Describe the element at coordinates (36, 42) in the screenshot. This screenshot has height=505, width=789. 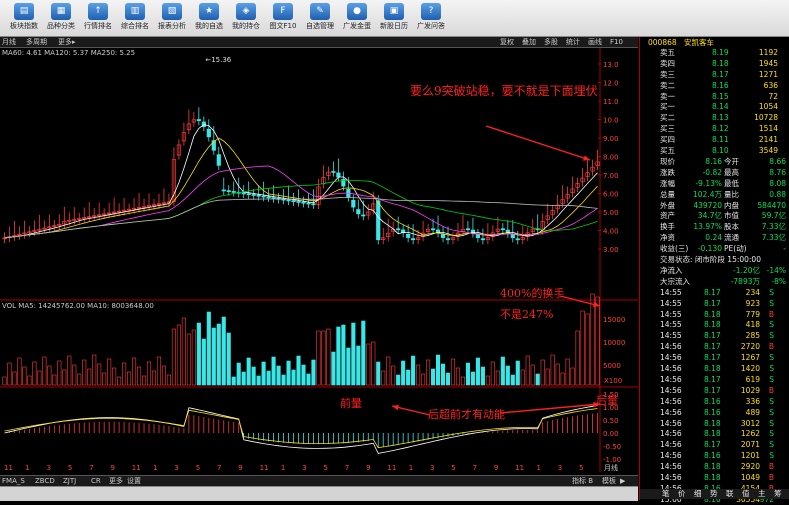
I see `tab-left-1: 多周期` at that location.